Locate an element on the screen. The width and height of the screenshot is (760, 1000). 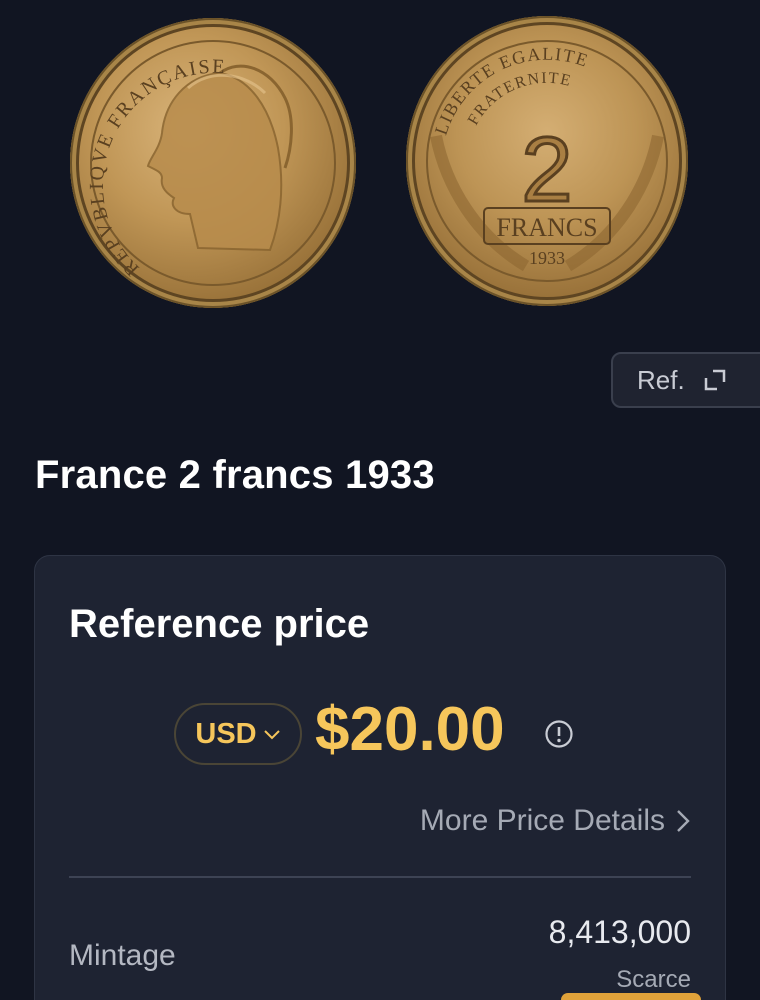
chevron-down-icon is located at coordinates (271, 735).